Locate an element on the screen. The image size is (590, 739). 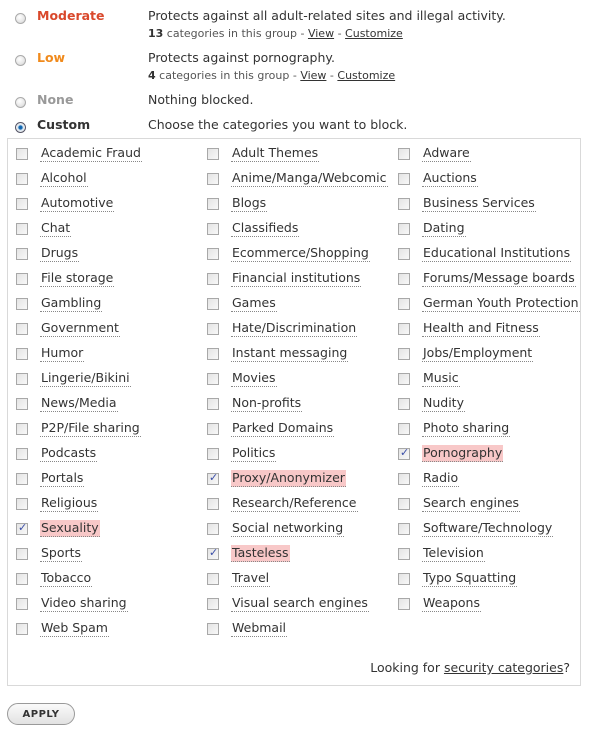
category-item: Weapons is located at coordinates (490, 606).